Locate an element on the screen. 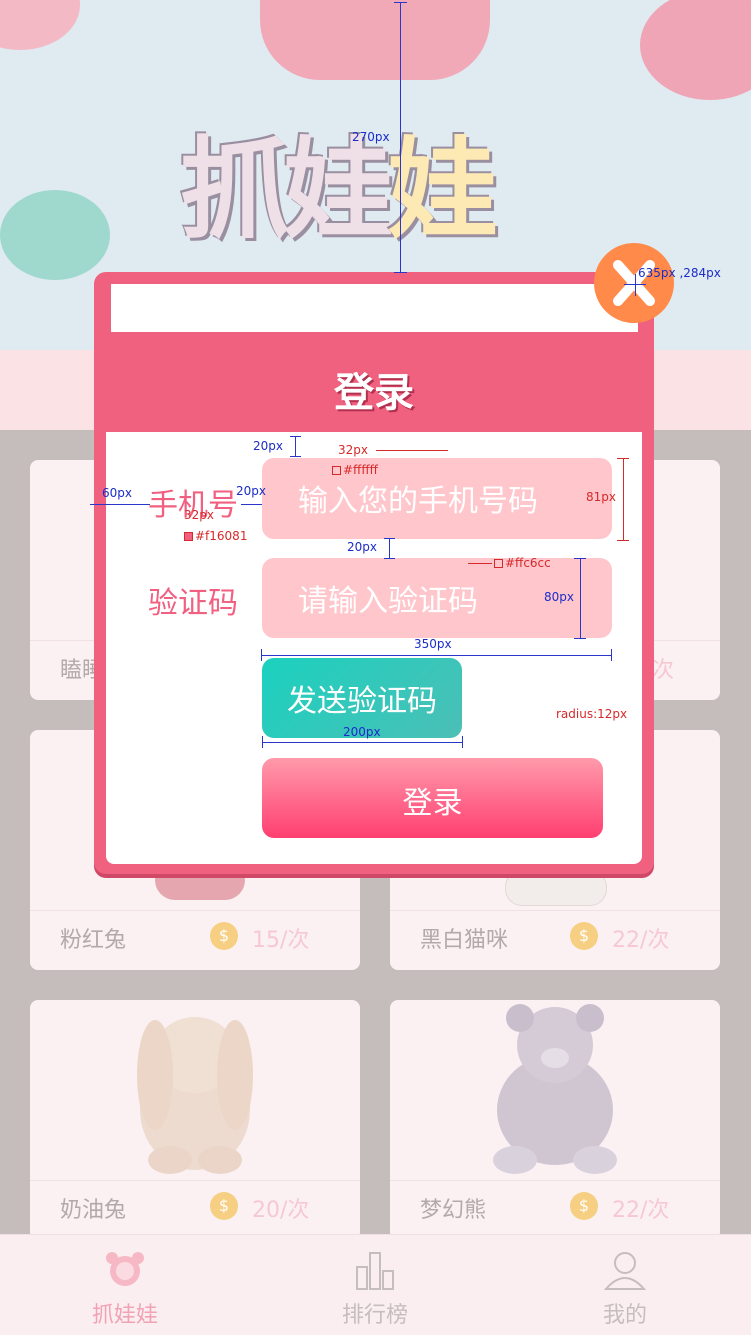 This screenshot has width=751, height=1335. login-button: 登录 is located at coordinates (432, 798).